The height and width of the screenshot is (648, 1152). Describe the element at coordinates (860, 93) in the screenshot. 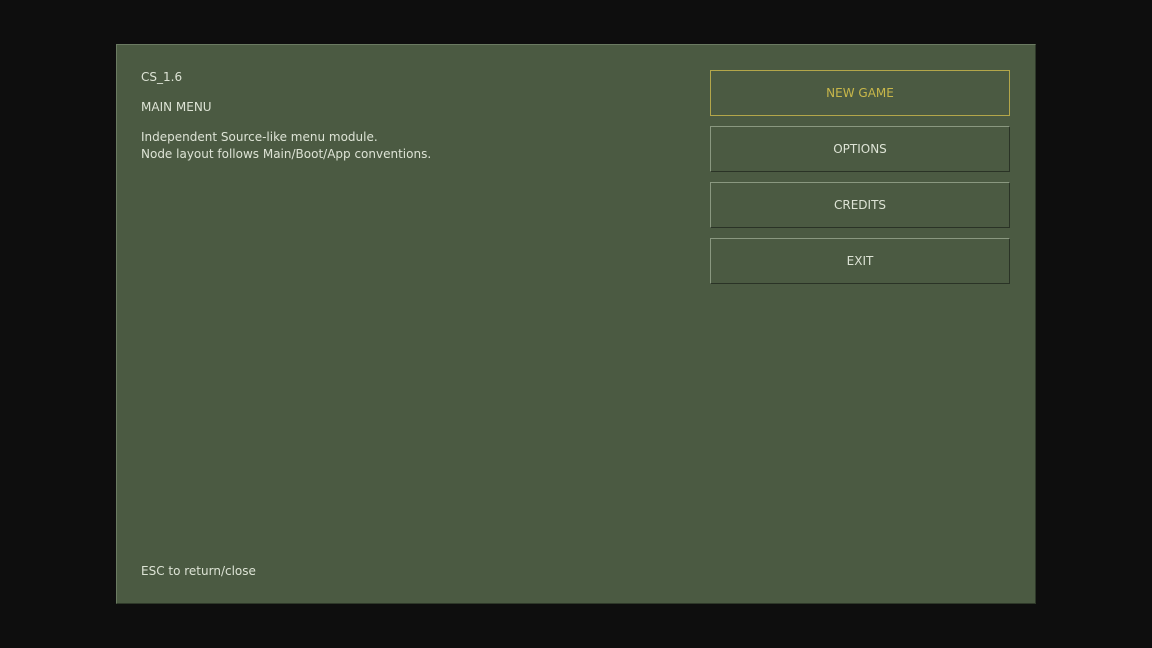

I see `new-game-button: NEW GAME` at that location.